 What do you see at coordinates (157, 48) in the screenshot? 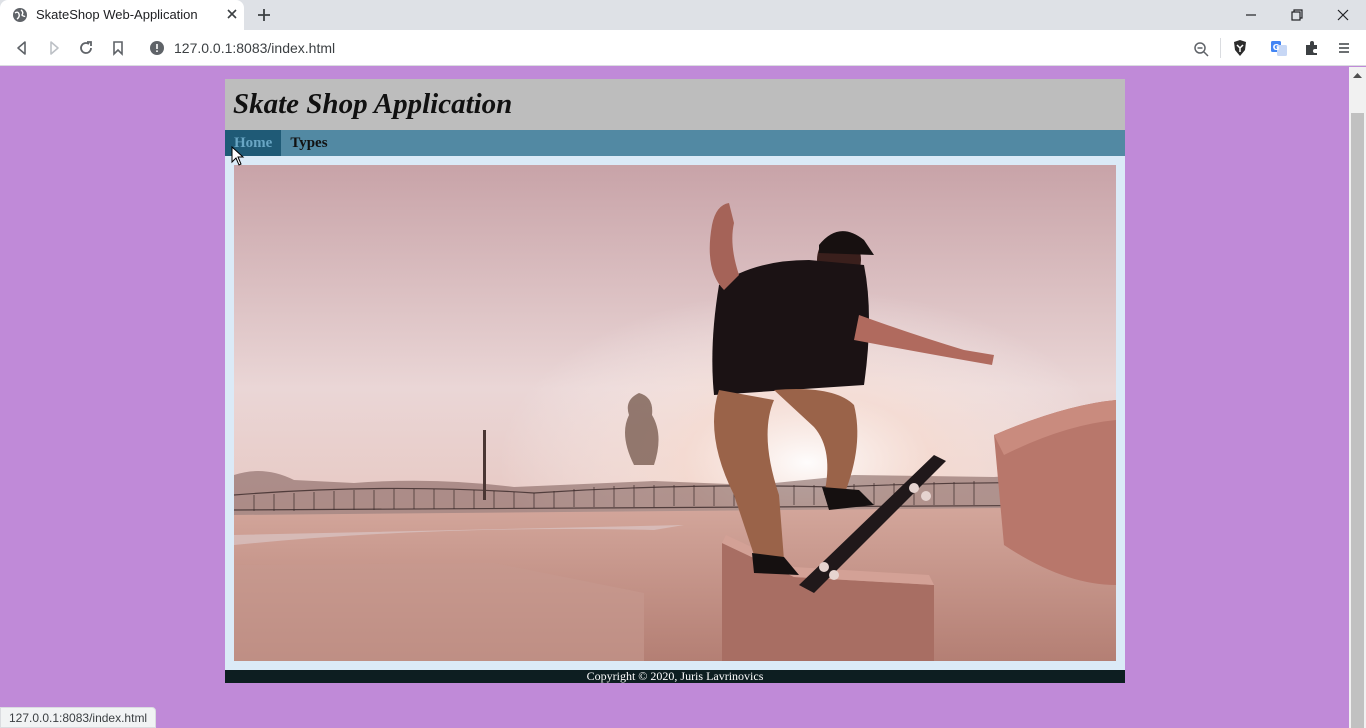
I see `site-info-icon` at bounding box center [157, 48].